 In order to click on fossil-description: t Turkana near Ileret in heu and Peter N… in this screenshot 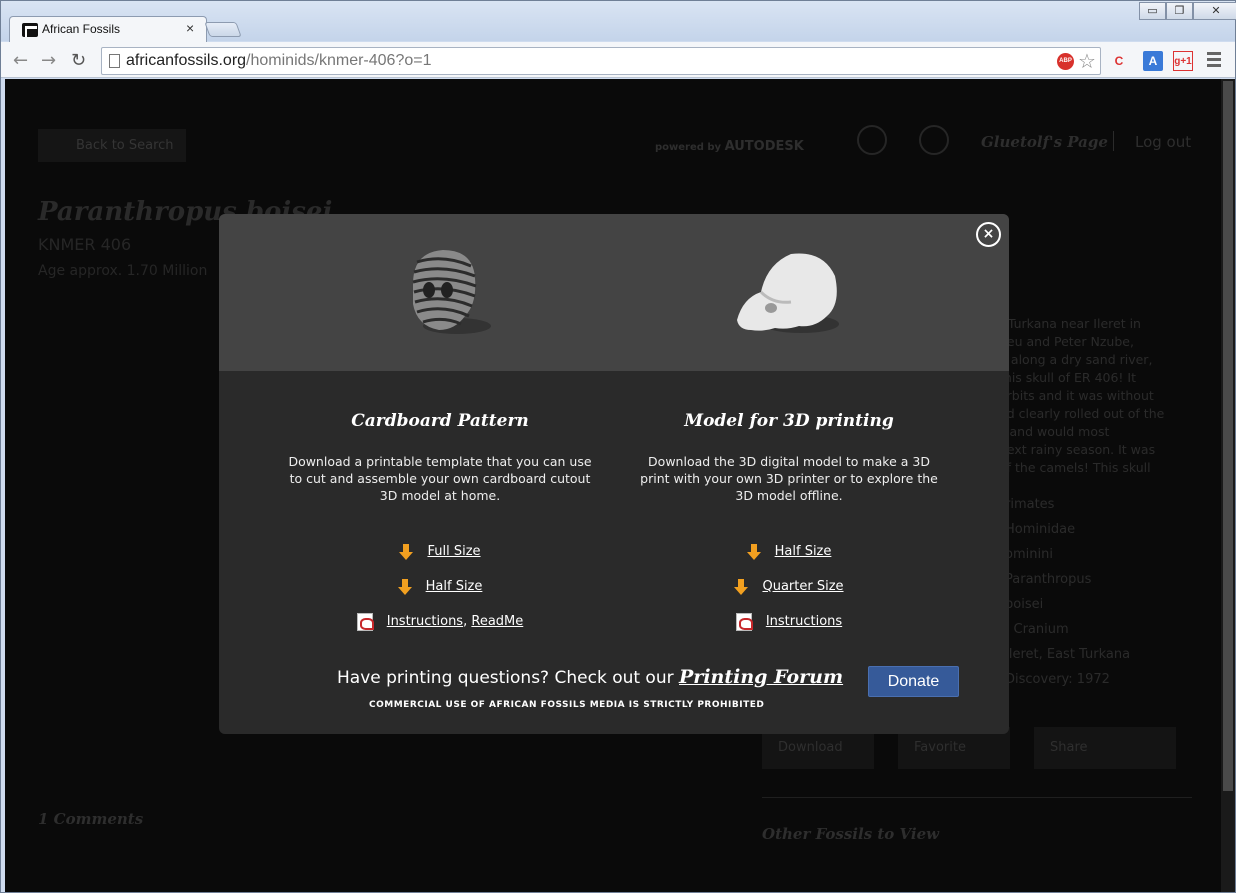, I will do `click(1082, 395)`.